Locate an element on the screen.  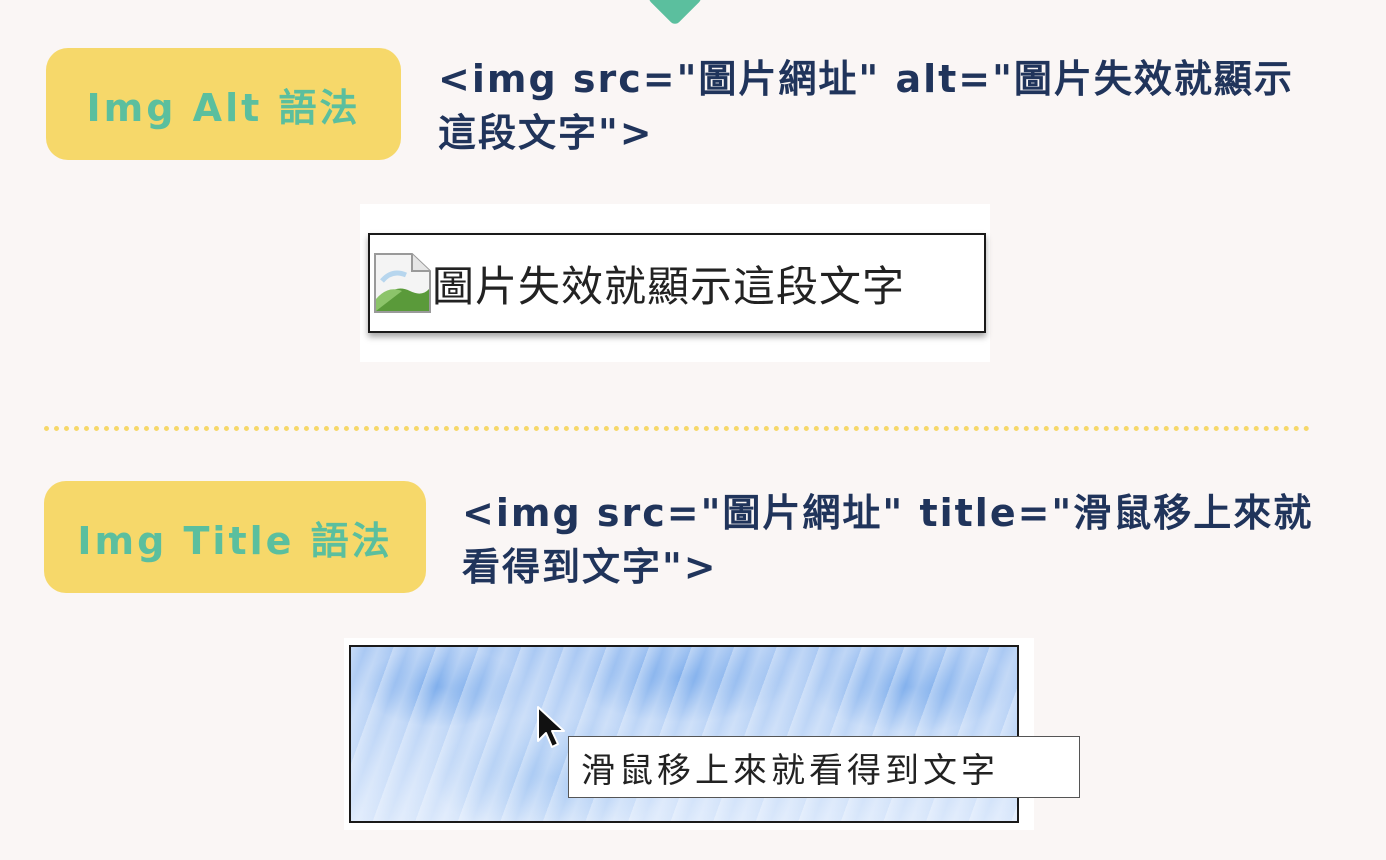
img-title-label: Img Title 語法 is located at coordinates (235, 537).